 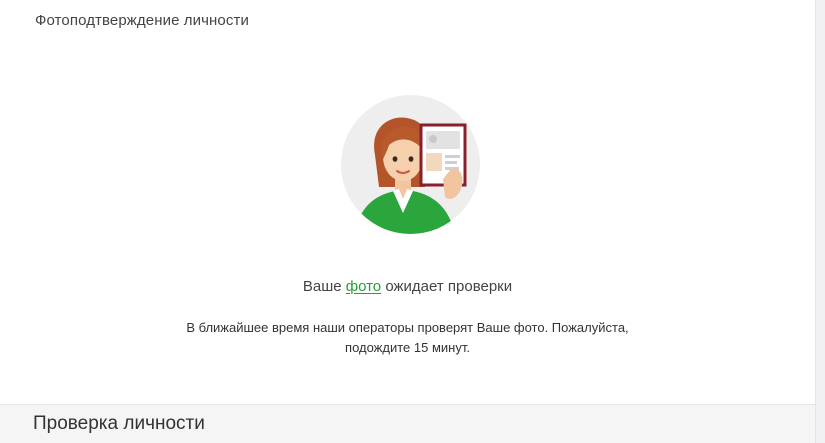 What do you see at coordinates (324, 286) in the screenshot?
I see `status-prefix: Ваше` at bounding box center [324, 286].